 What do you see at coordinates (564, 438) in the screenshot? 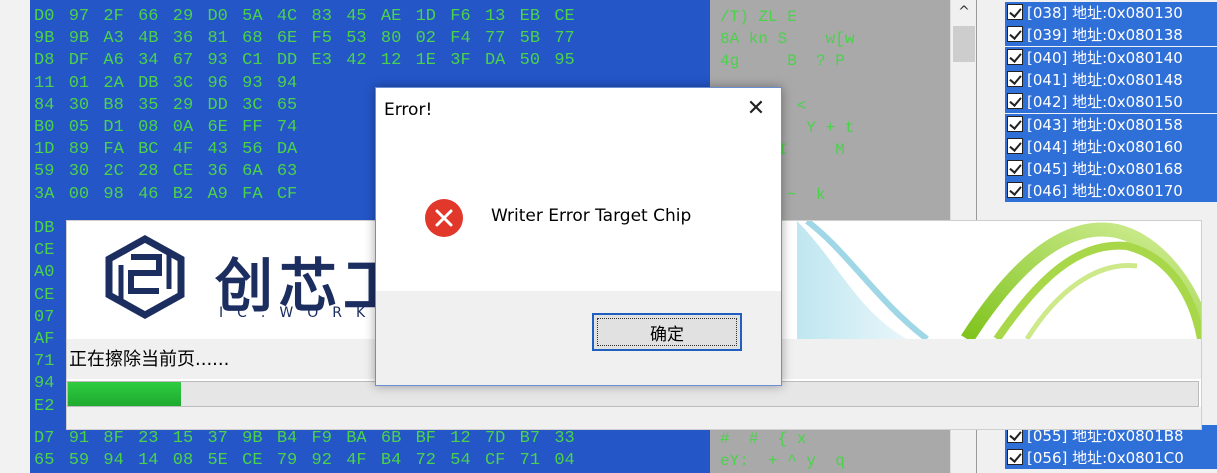
I see `hex-byte: 33` at bounding box center [564, 438].